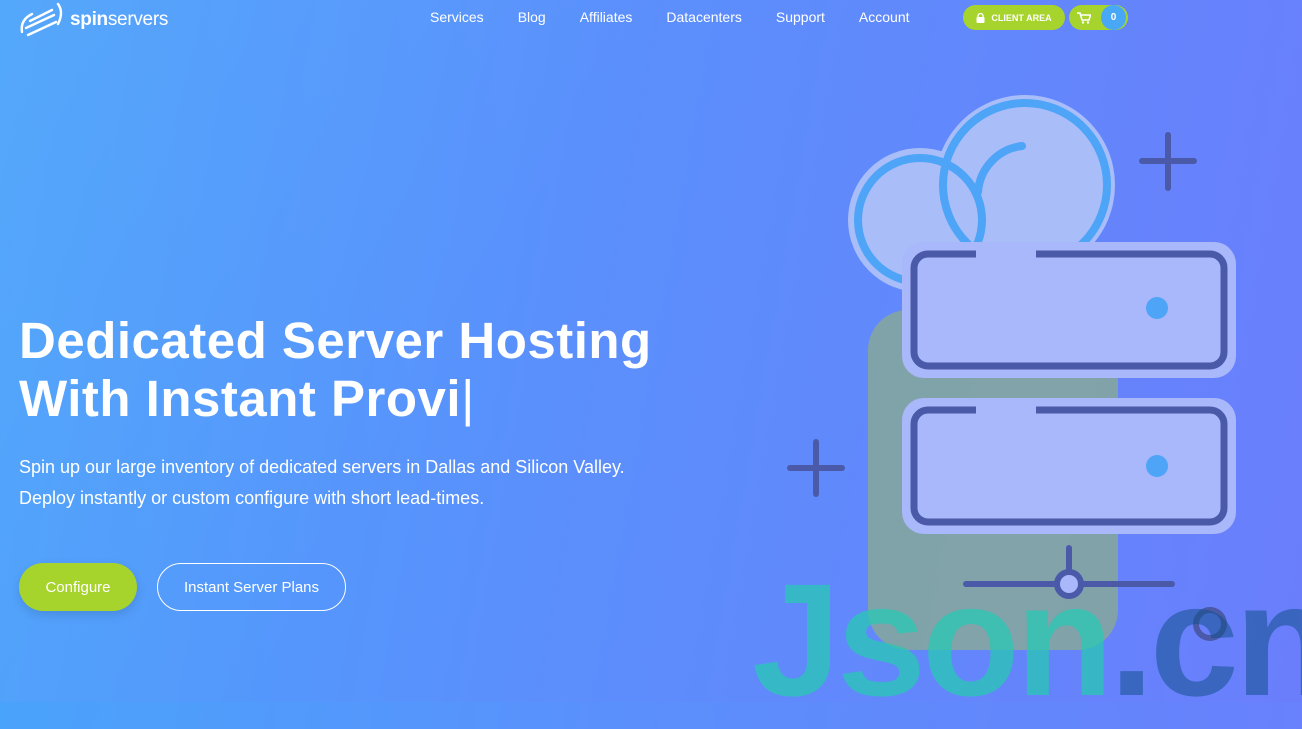 Image resolution: width=1302 pixels, height=729 pixels. Describe the element at coordinates (468, 398) in the screenshot. I see `typing-cursor: |` at that location.